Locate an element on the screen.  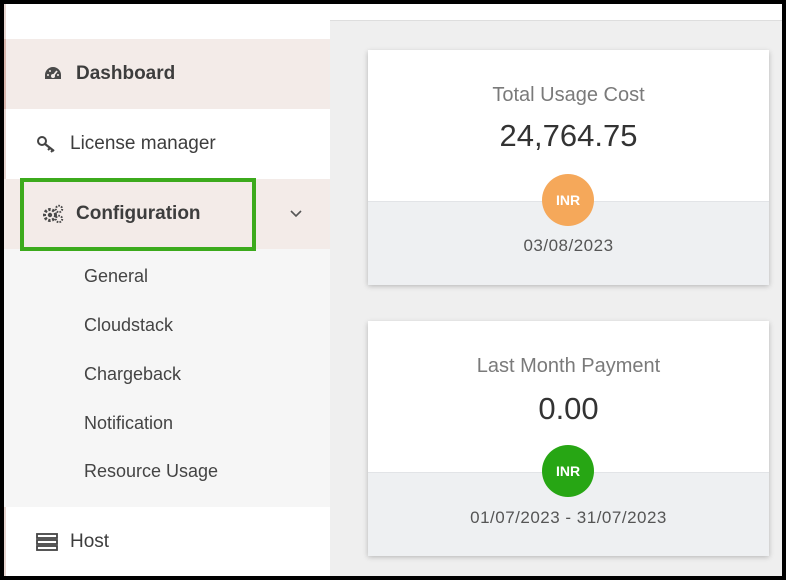
sidebar-item-license-manager: License manager is located at coordinates (167, 144).